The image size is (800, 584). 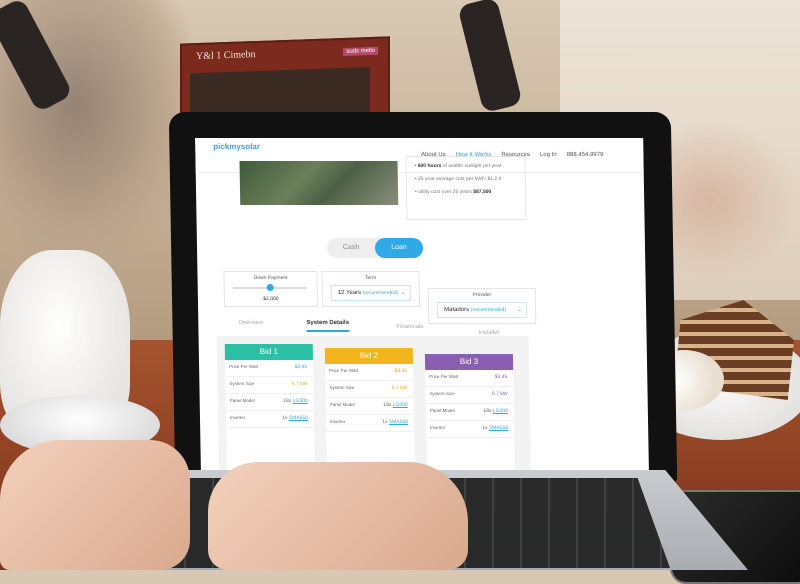 I want to click on tab-system-details: System Details, so click(x=328, y=326).